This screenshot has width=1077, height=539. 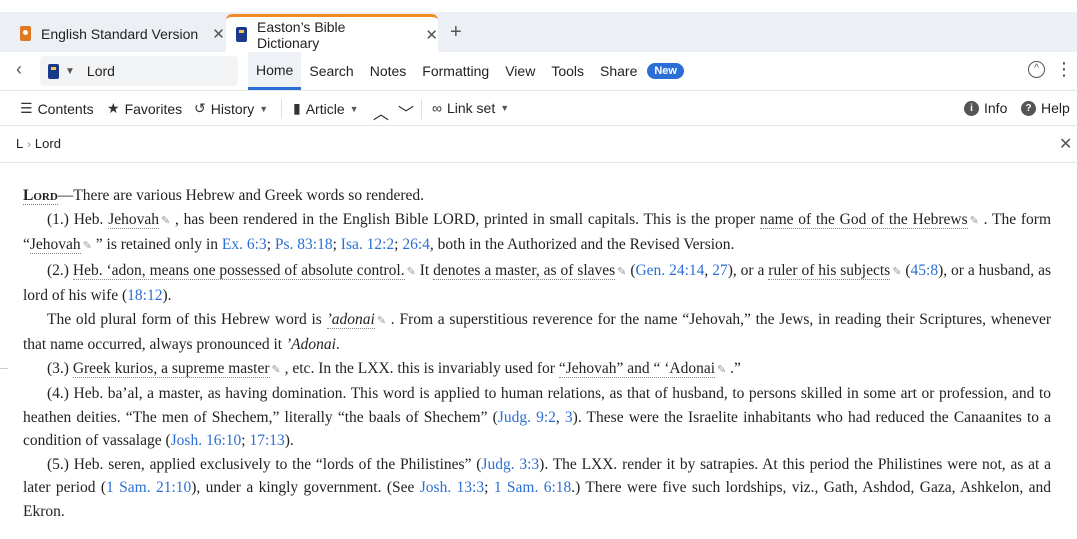 What do you see at coordinates (200, 108) in the screenshot?
I see `history-icon: ↺` at bounding box center [200, 108].